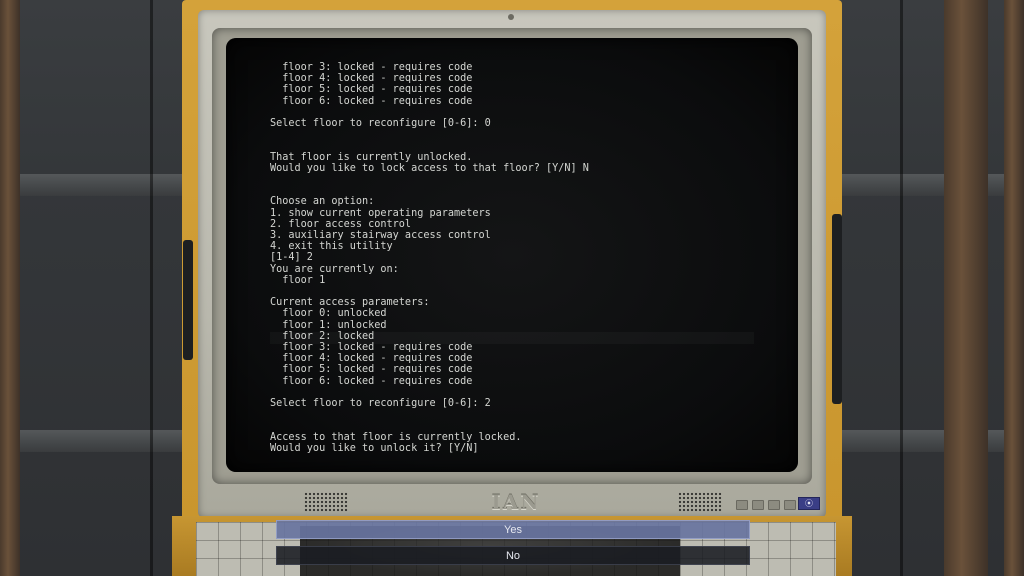 This screenshot has width=1024, height=576. What do you see at coordinates (380, 213) in the screenshot?
I see `terminal-line: 1. show current operating parameters` at bounding box center [380, 213].